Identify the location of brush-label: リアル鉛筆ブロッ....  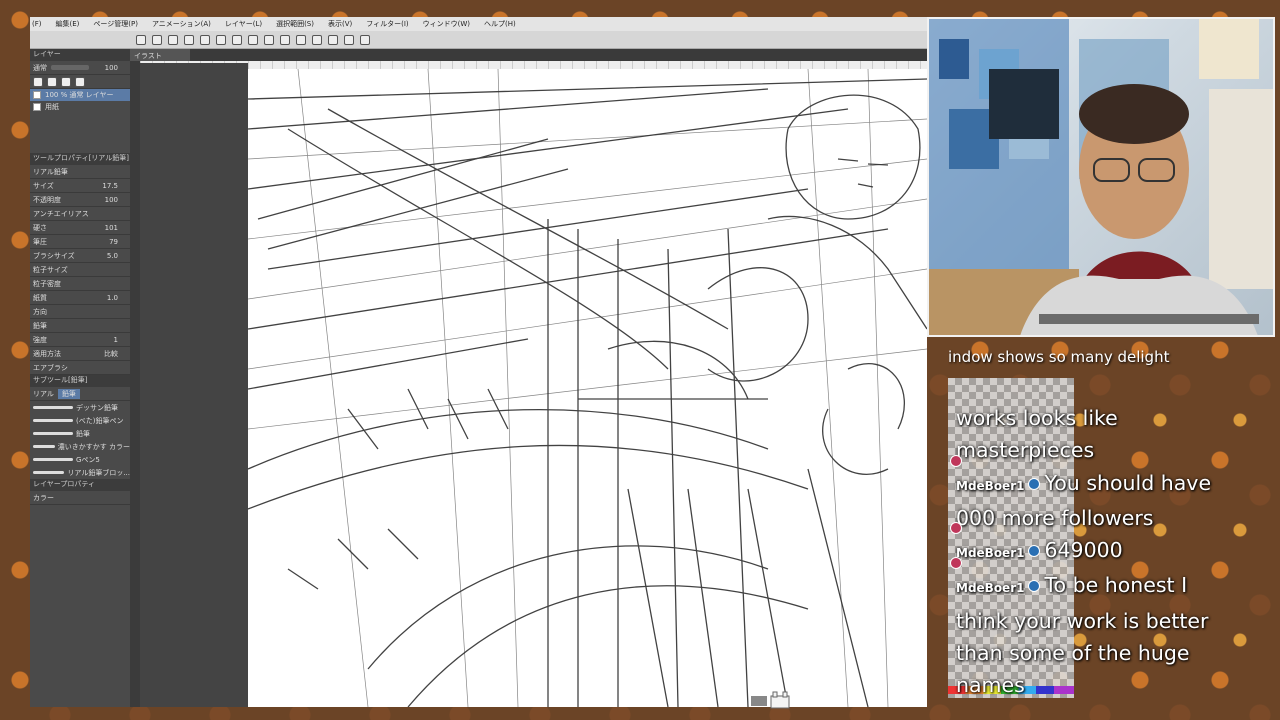
(98, 472).